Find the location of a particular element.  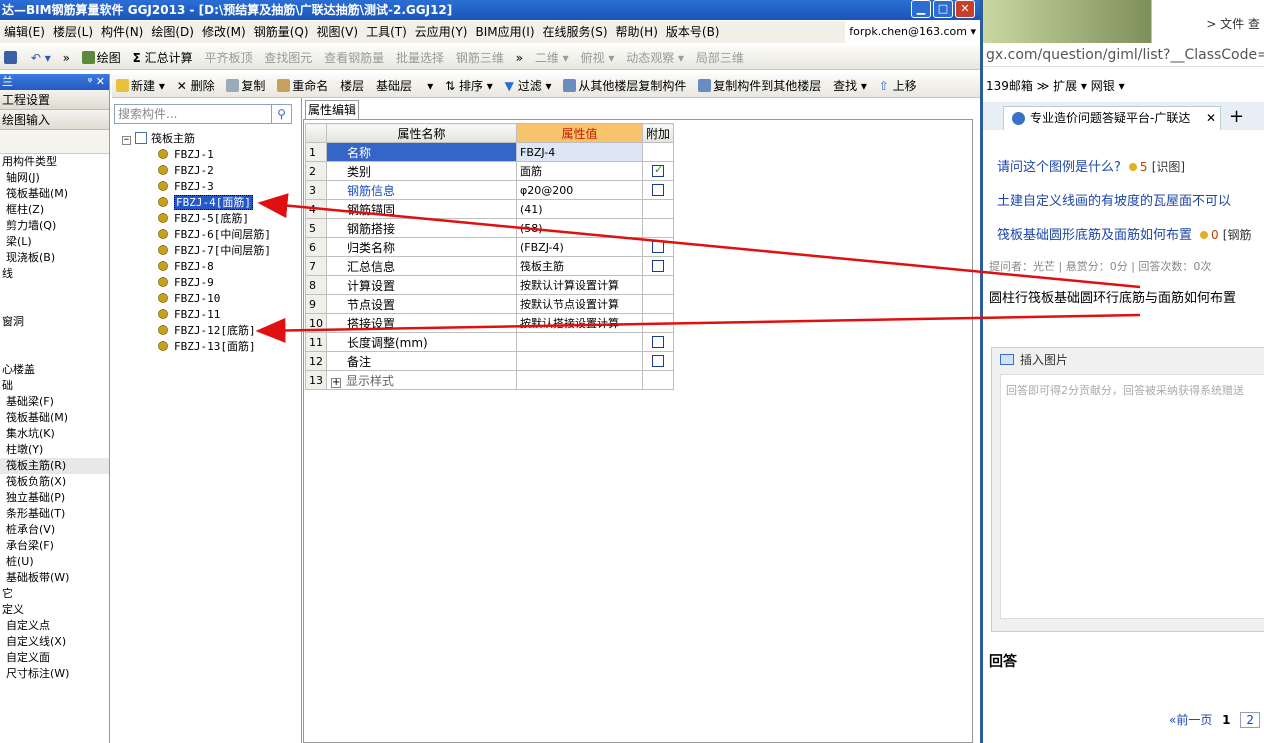

minimize-button: ▁ is located at coordinates (921, 9).